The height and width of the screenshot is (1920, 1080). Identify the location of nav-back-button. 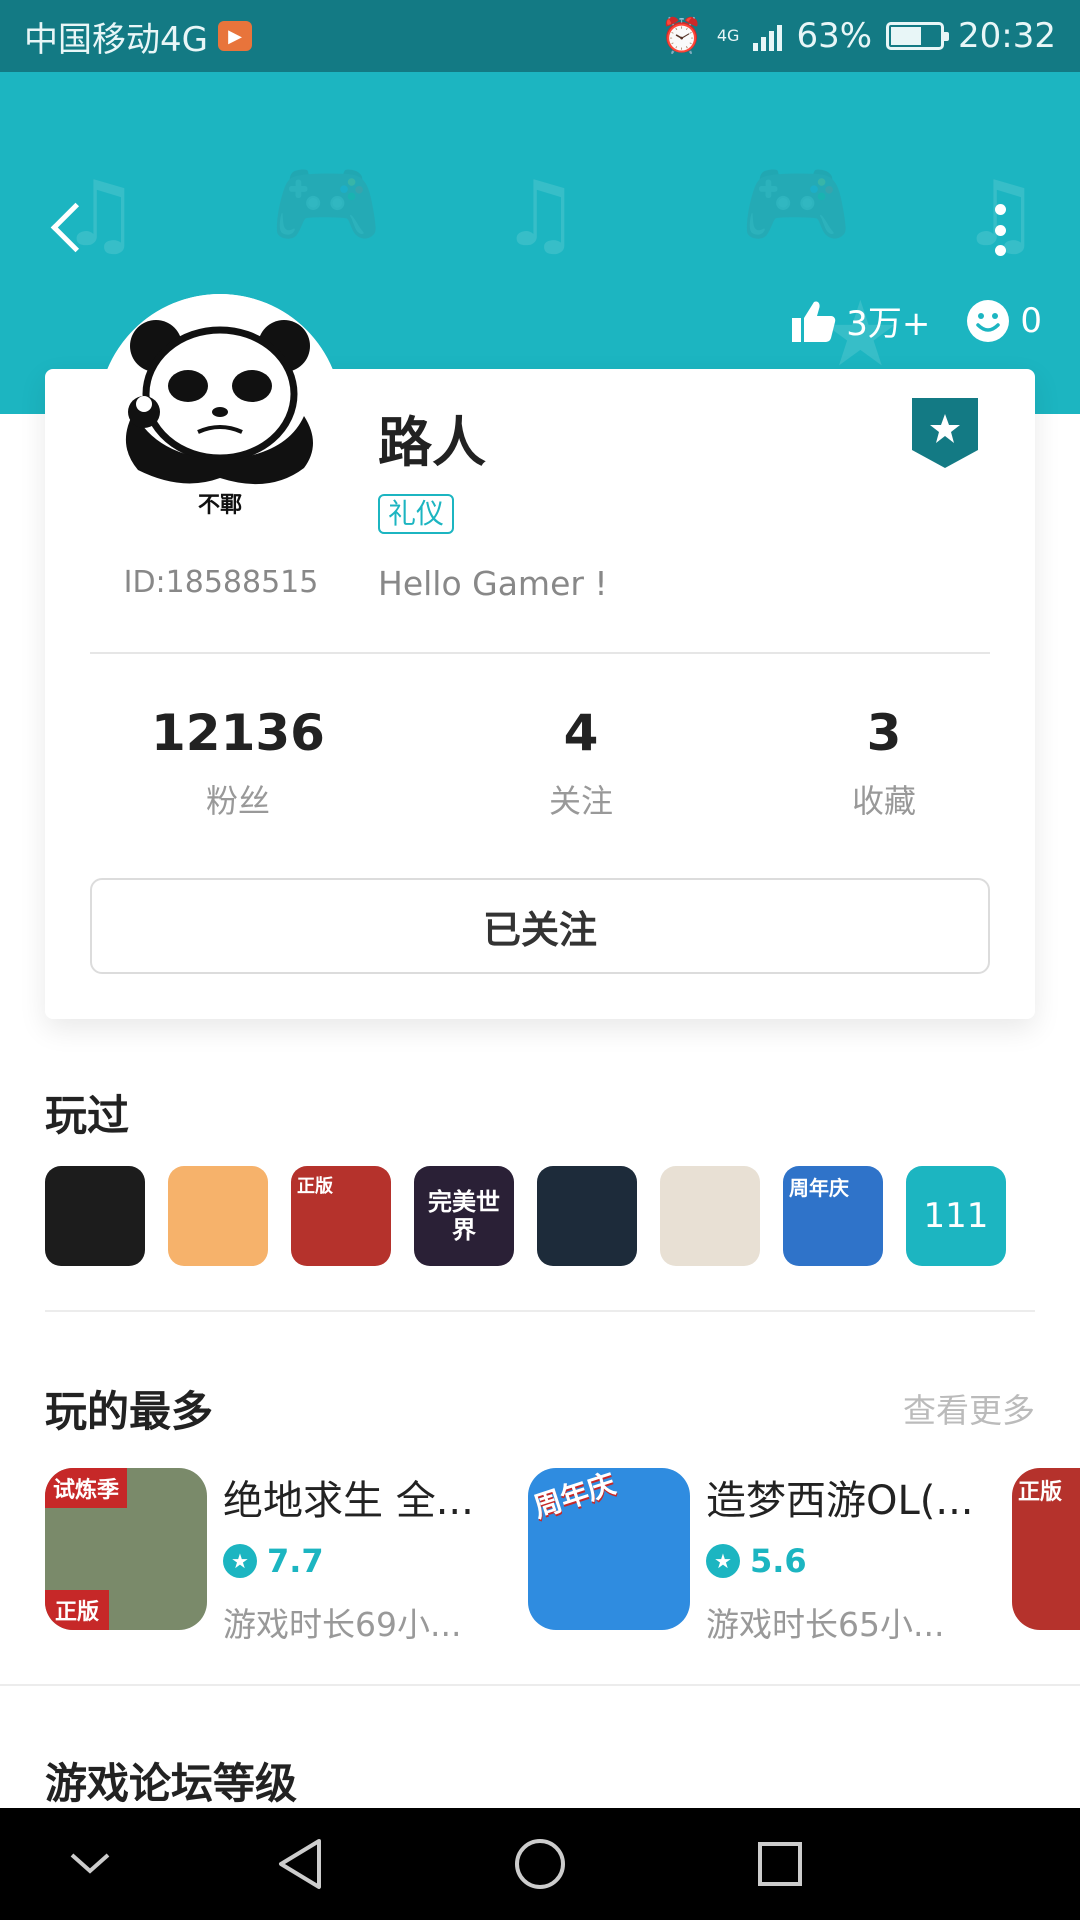
(300, 1864).